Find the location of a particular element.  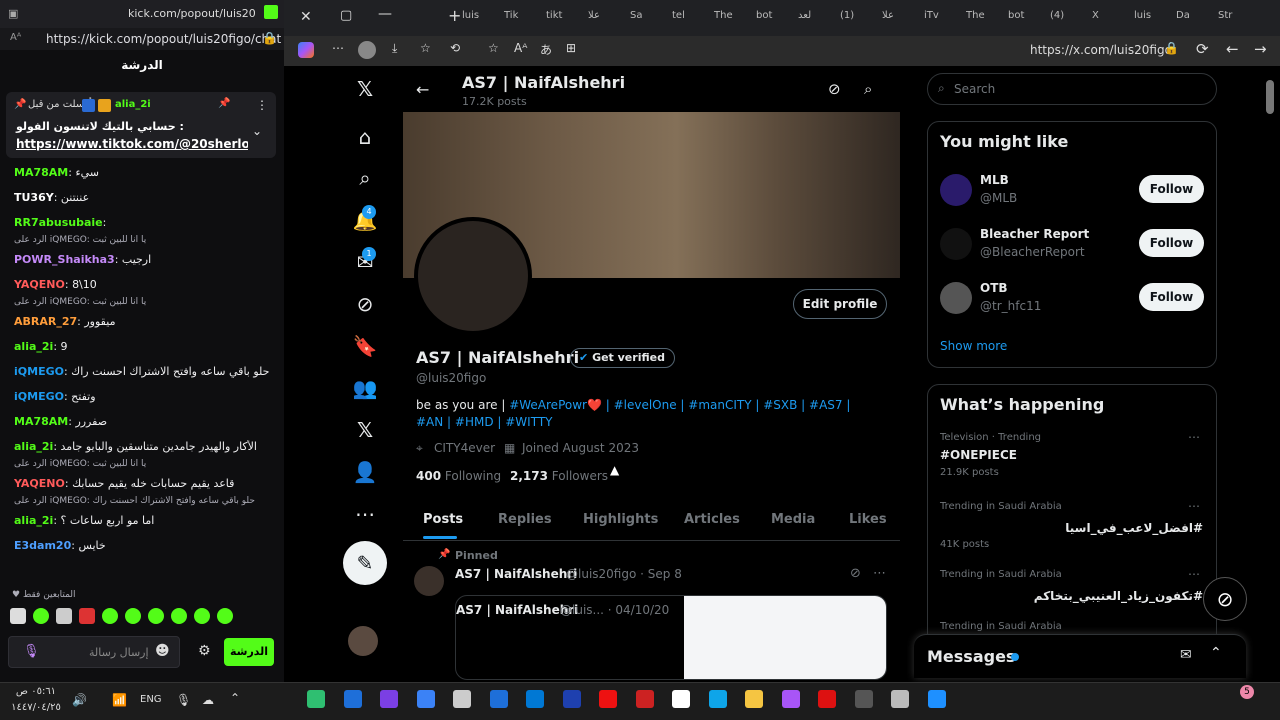

chat-message: YAQENO: 8\10 is located at coordinates (145, 284).